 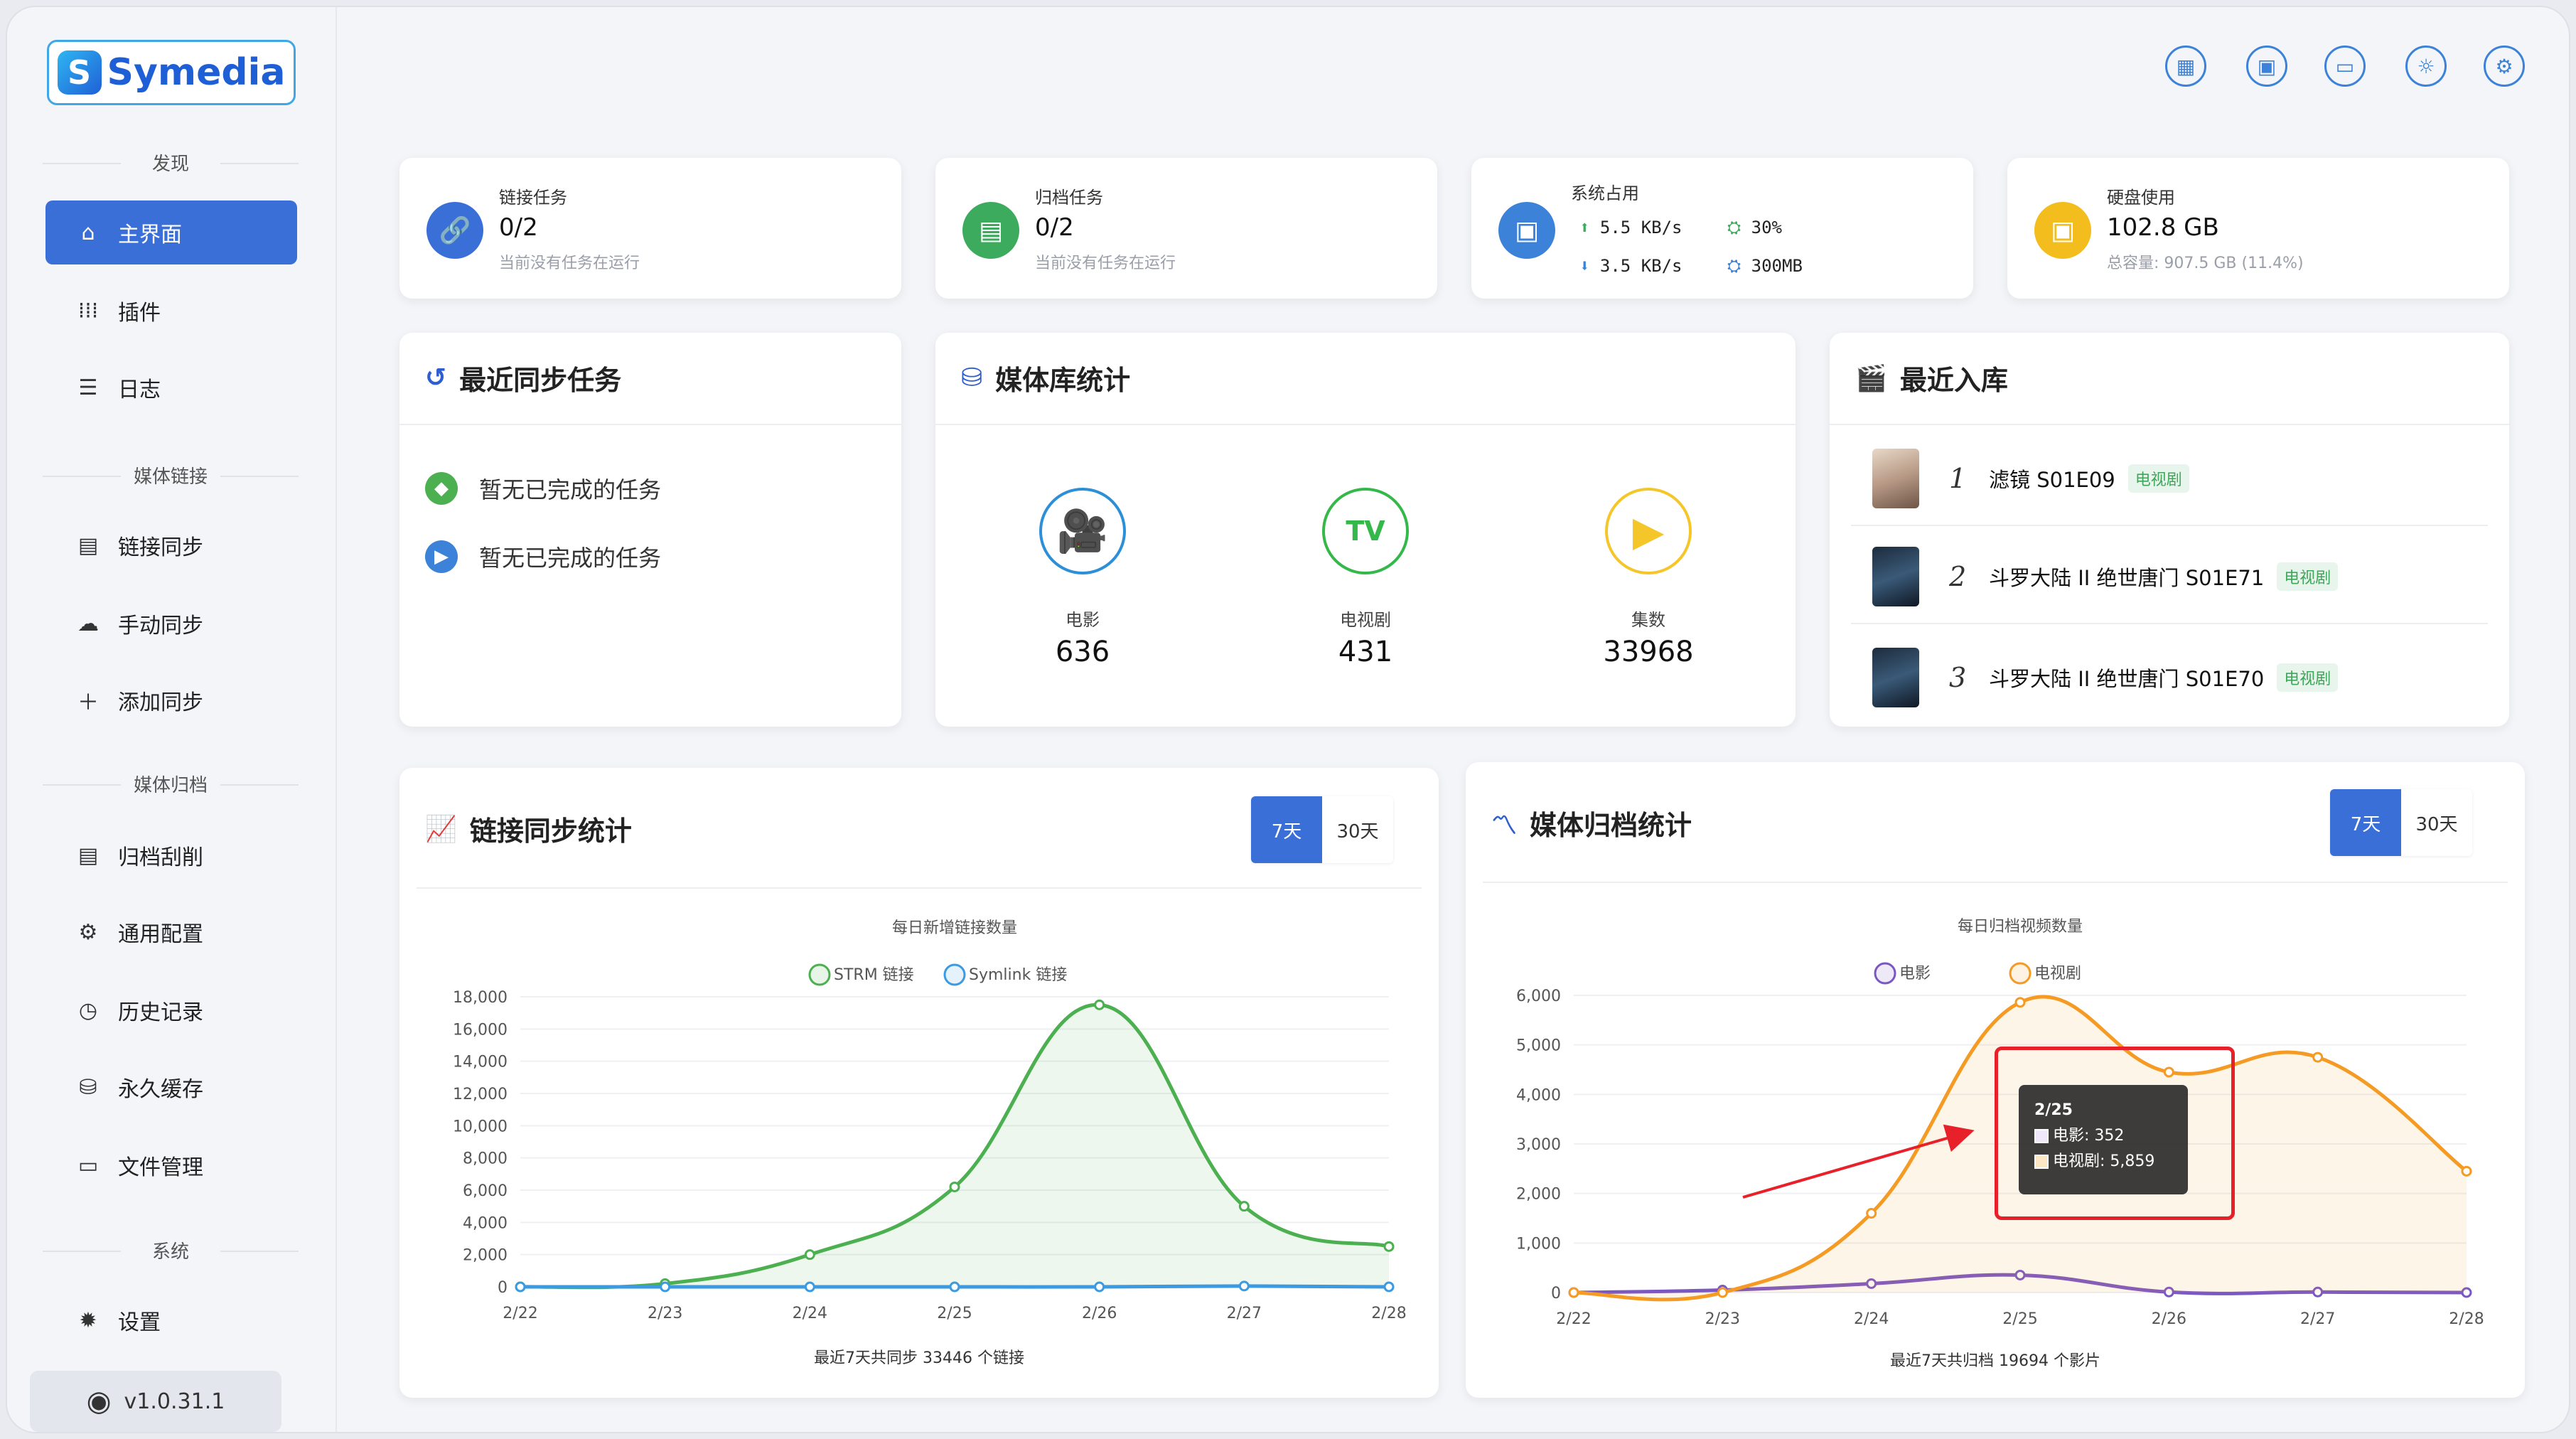 I want to click on tv-count: 431, so click(x=1365, y=652).